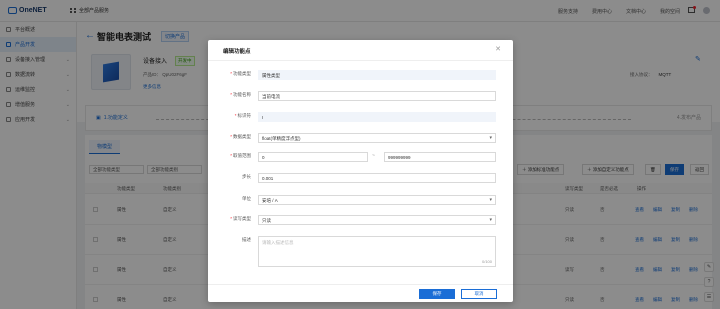 This screenshot has height=309, width=720. I want to click on close-icon: ✕, so click(498, 49).